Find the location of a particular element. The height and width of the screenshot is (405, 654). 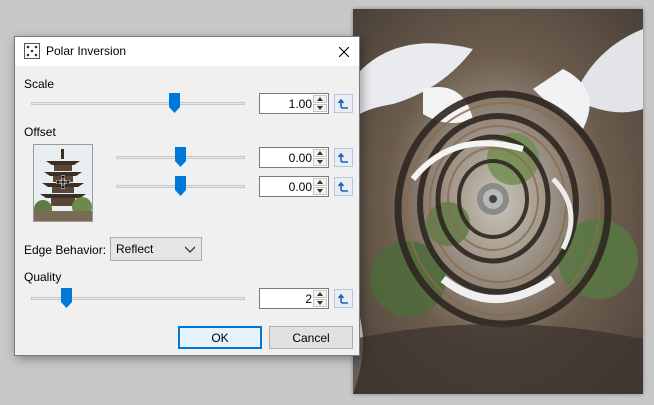

offset-y-reset-button is located at coordinates (343, 186).